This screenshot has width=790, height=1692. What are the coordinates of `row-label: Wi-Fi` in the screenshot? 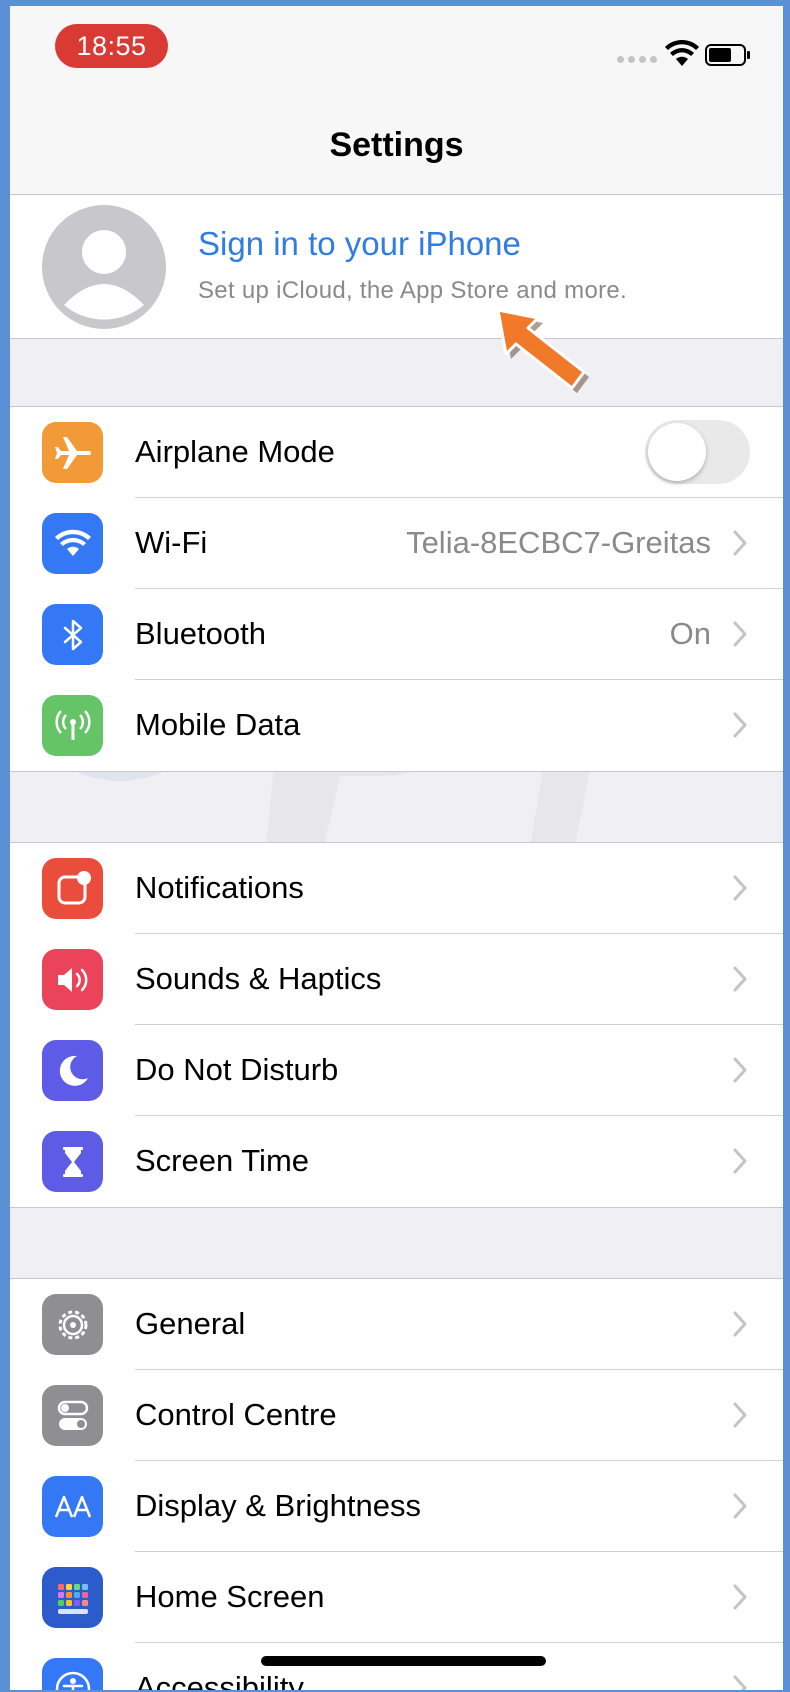 It's located at (171, 542).